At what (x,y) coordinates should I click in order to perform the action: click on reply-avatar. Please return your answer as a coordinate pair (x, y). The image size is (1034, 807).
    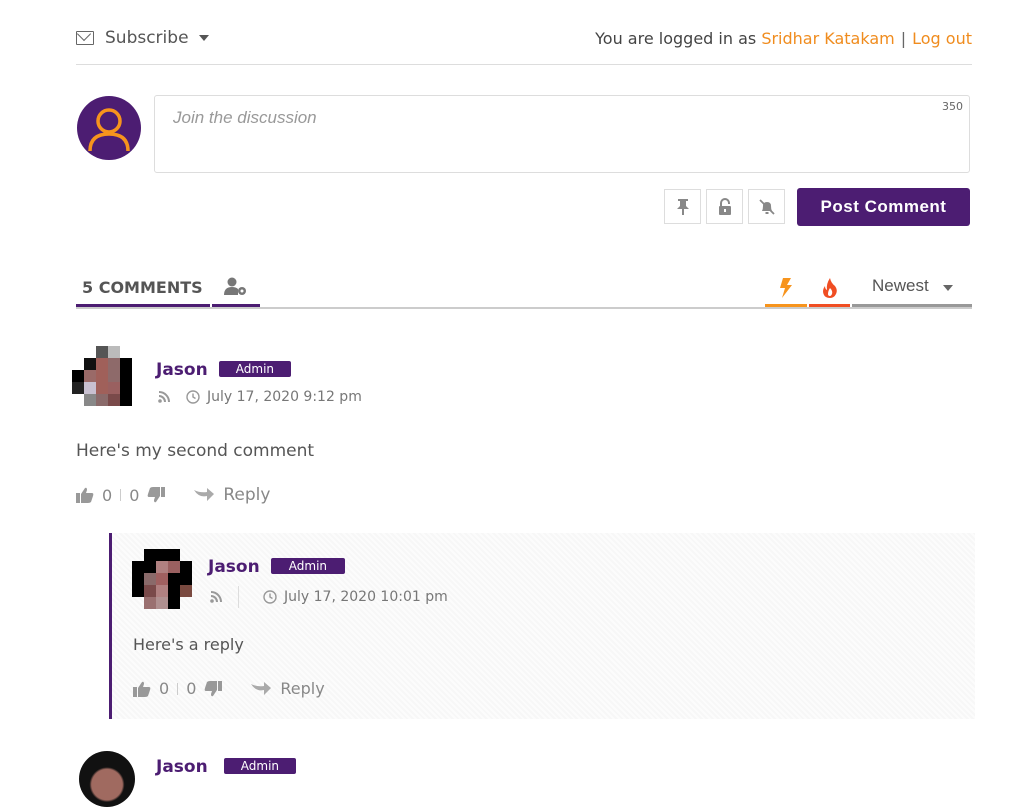
    Looking at the image, I should click on (162, 579).